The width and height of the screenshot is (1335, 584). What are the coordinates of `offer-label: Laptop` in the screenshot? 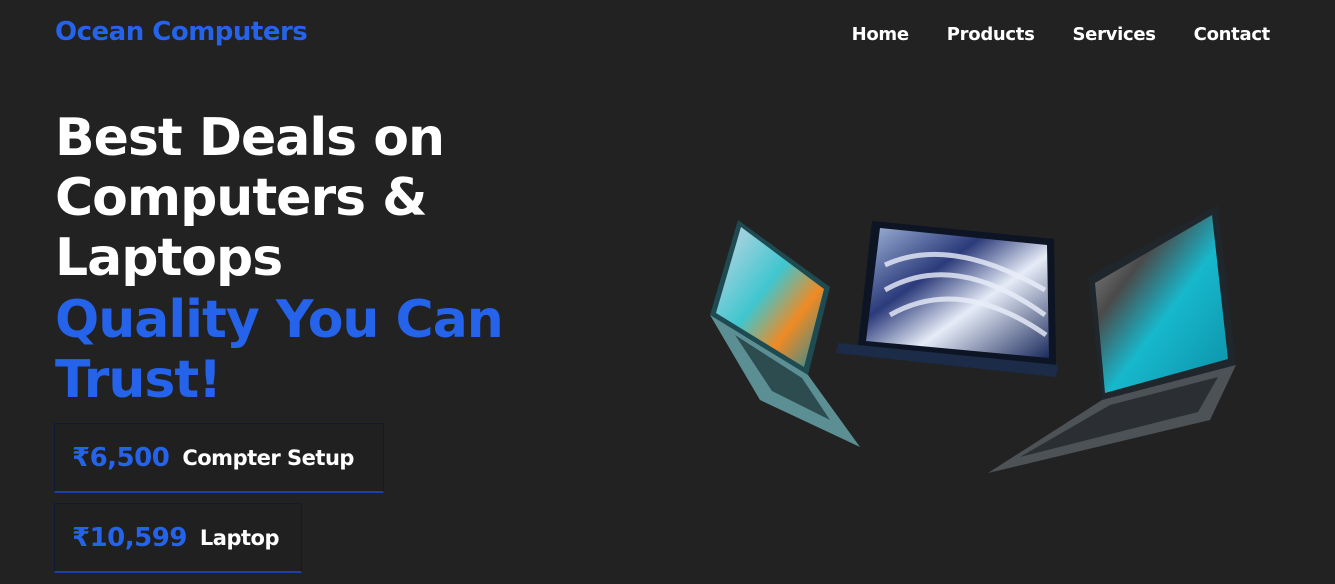 It's located at (239, 537).